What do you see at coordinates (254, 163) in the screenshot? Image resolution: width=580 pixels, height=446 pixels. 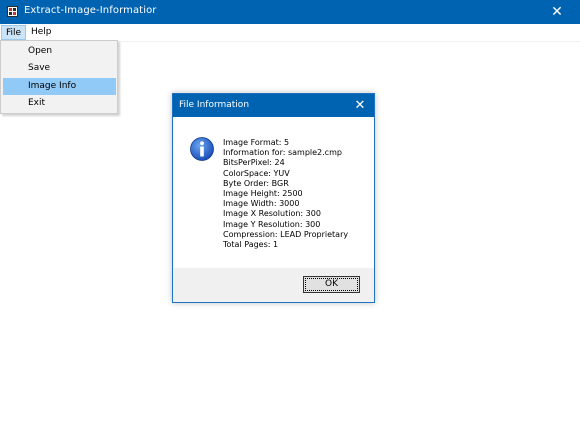 I see `info-line-bits-per-pixel: BitsPerPixel: 24` at bounding box center [254, 163].